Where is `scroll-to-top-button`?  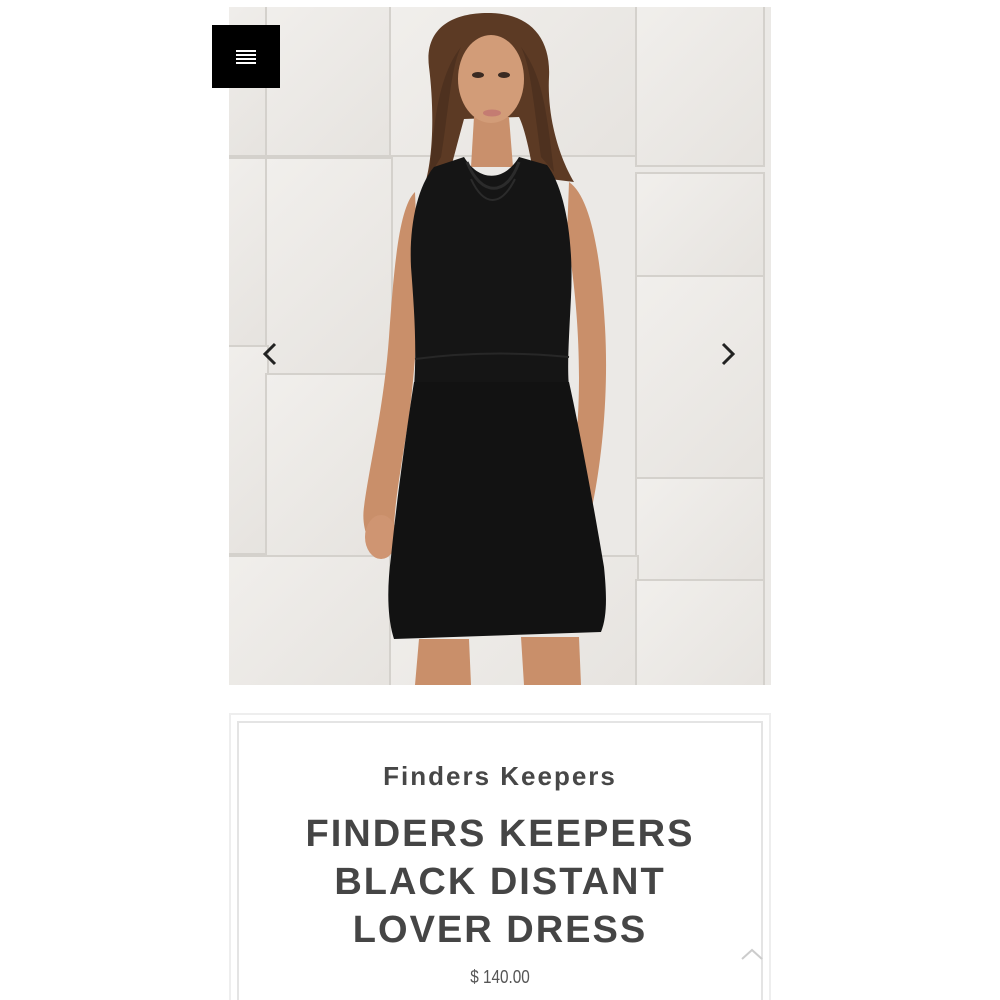 scroll-to-top-button is located at coordinates (752, 955).